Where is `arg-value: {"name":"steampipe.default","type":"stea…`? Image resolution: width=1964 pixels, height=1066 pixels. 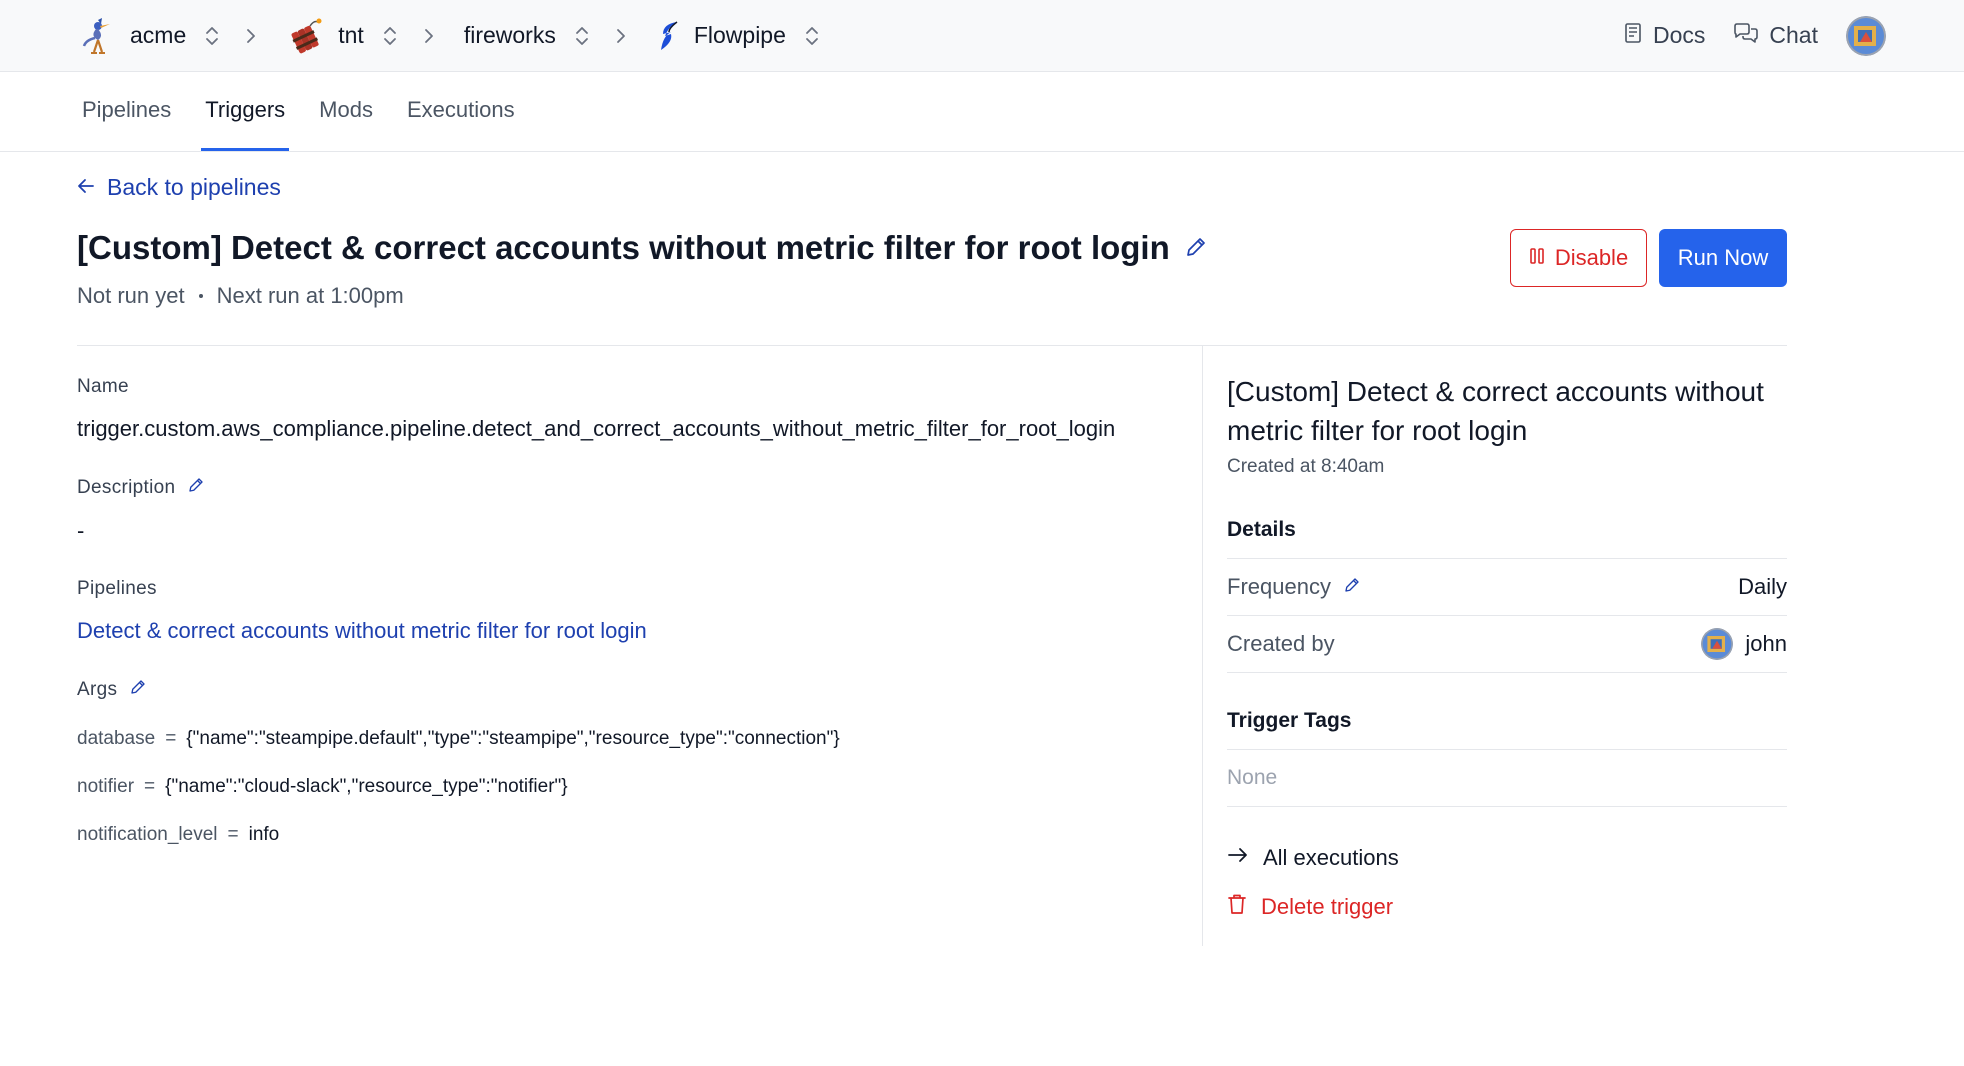
arg-value: {"name":"steampipe.default","type":"stea… is located at coordinates (513, 738).